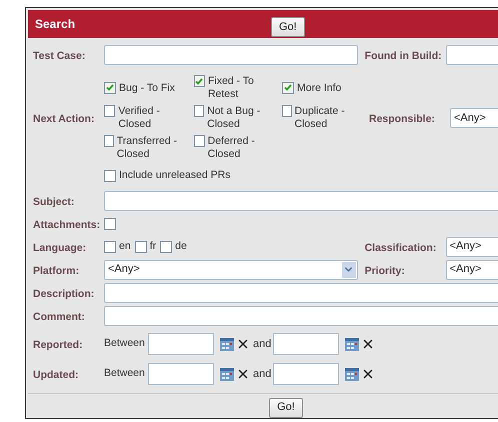 The height and width of the screenshot is (422, 498). What do you see at coordinates (400, 248) in the screenshot?
I see `field-label: Classification:` at bounding box center [400, 248].